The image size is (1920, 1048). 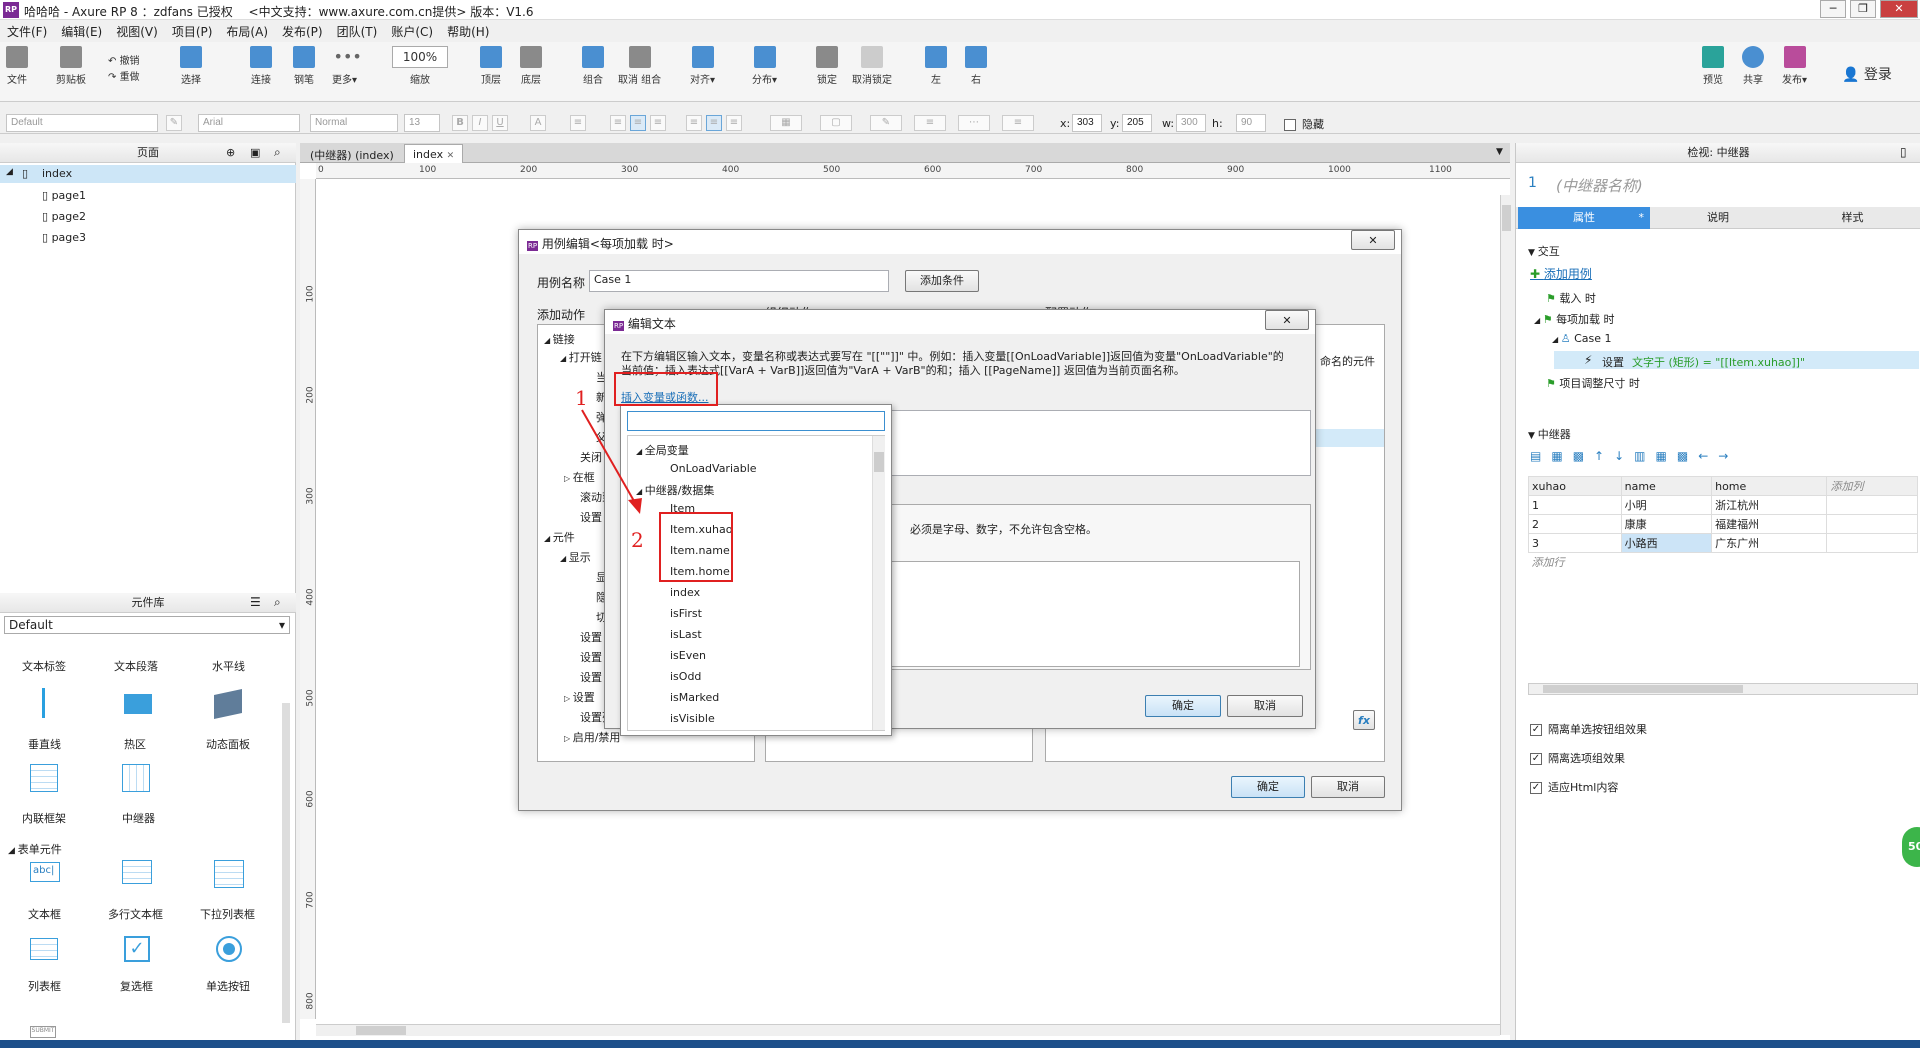 What do you see at coordinates (974, 123) in the screenshot?
I see `line-style-icon: ⋯` at bounding box center [974, 123].